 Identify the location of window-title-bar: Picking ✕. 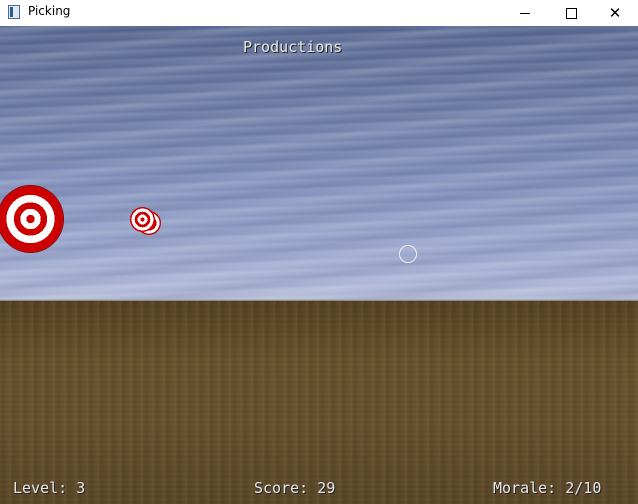
(319, 13).